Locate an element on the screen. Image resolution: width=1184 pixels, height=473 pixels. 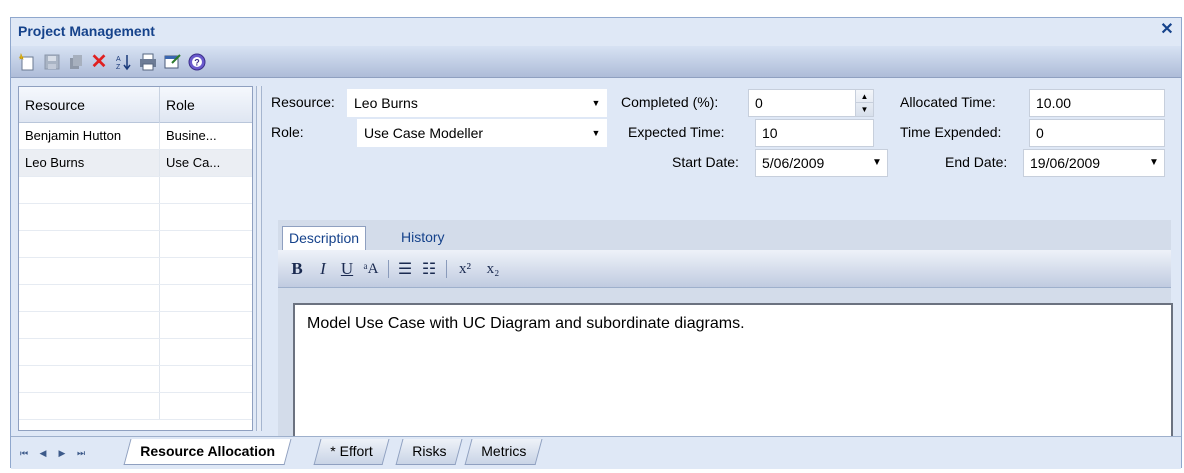
font-color-button: ᵃA is located at coordinates (371, 269).